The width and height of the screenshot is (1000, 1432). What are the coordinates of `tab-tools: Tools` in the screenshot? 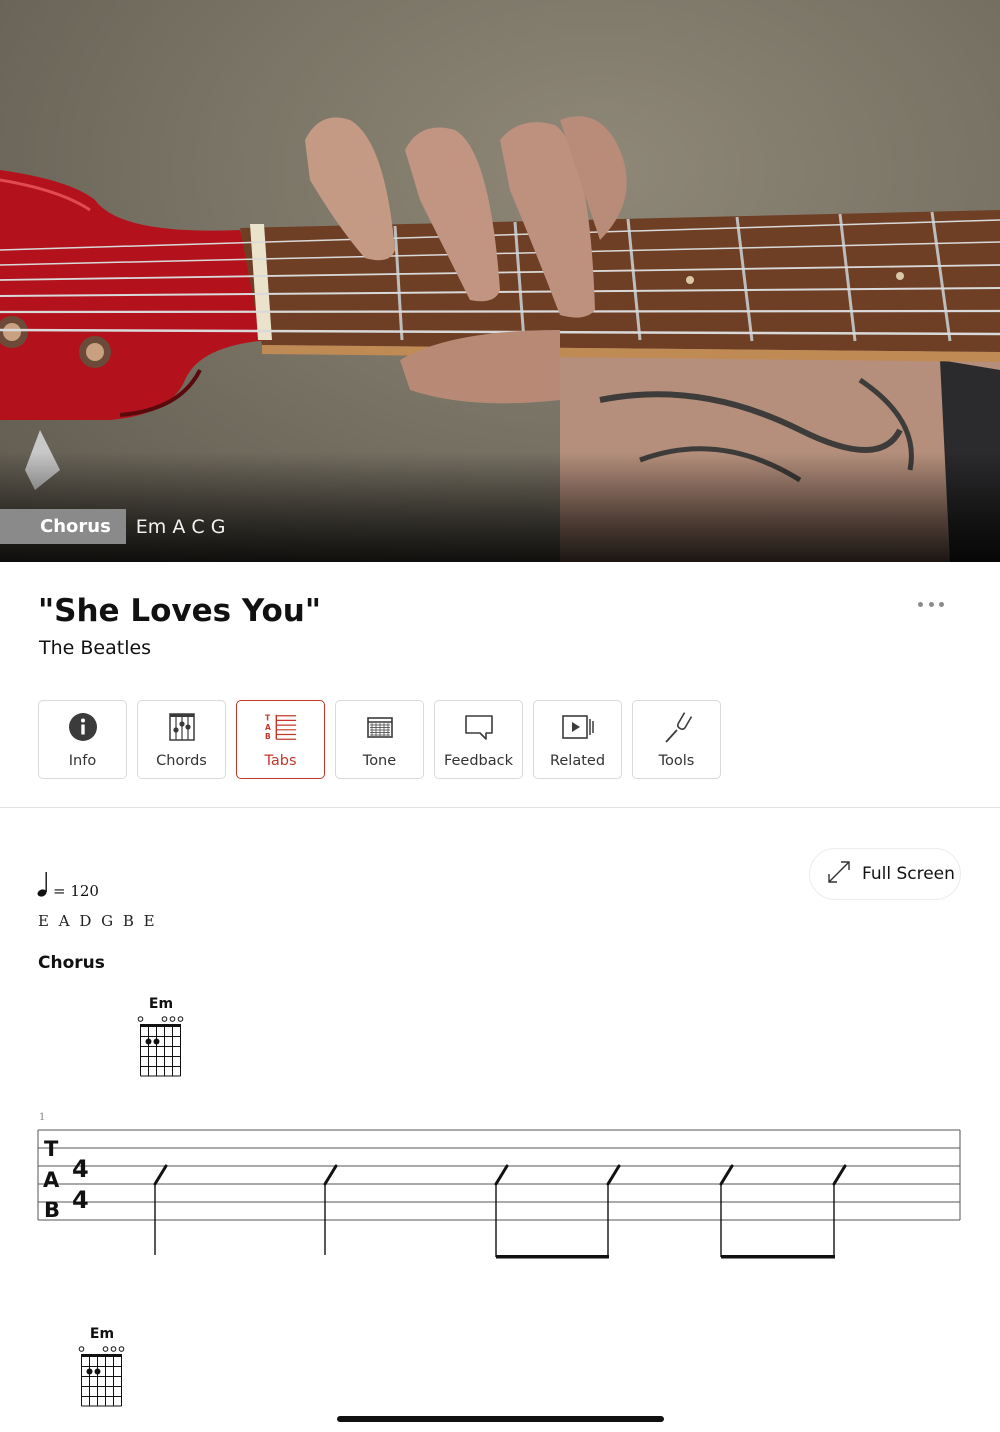 It's located at (676, 739).